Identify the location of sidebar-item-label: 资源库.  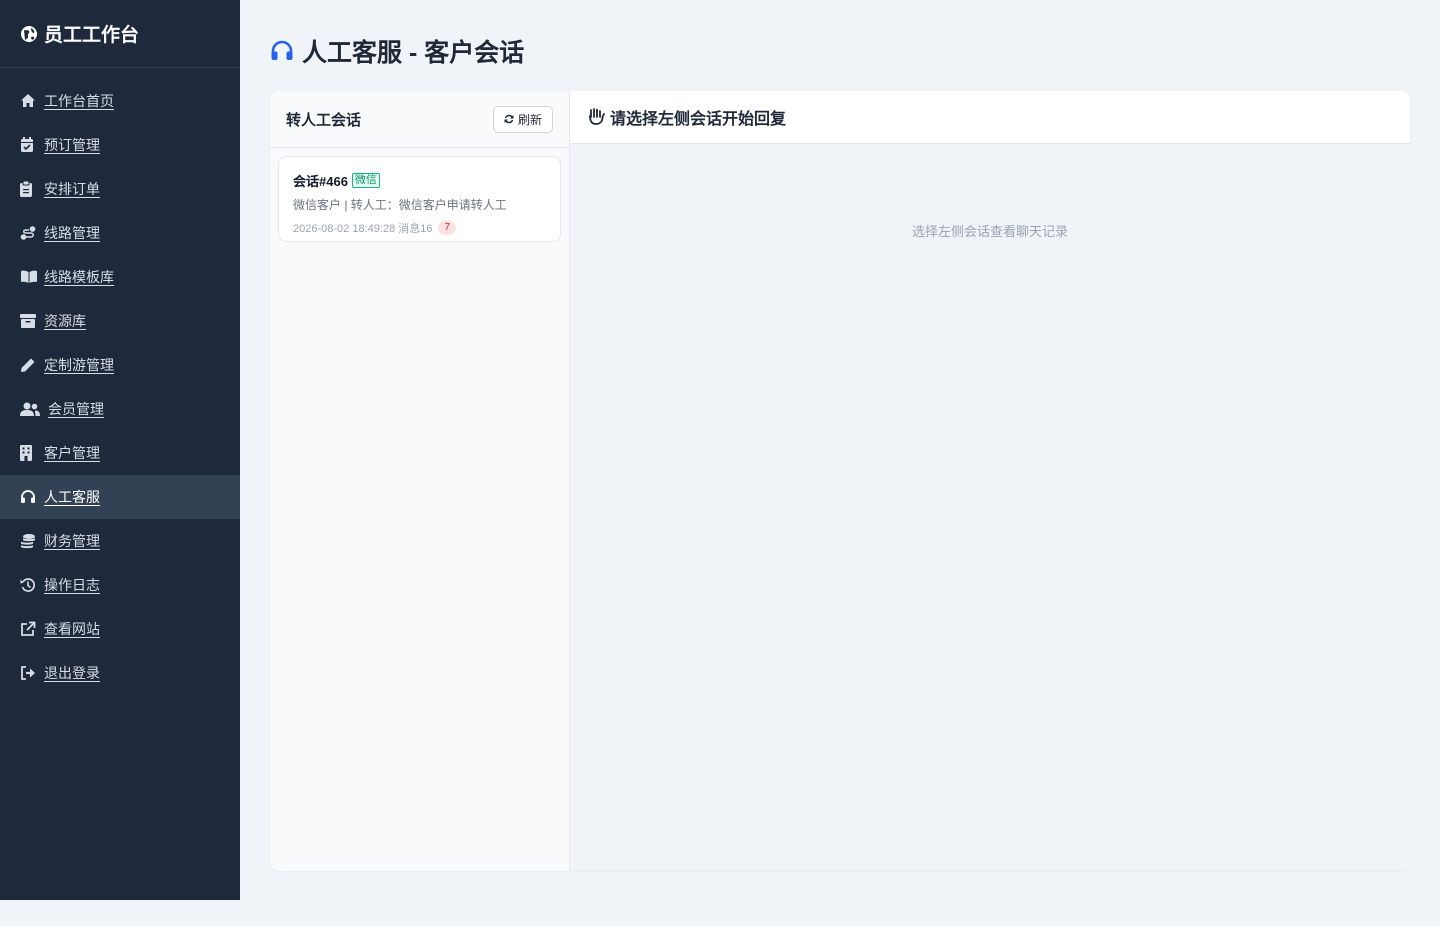
(65, 321).